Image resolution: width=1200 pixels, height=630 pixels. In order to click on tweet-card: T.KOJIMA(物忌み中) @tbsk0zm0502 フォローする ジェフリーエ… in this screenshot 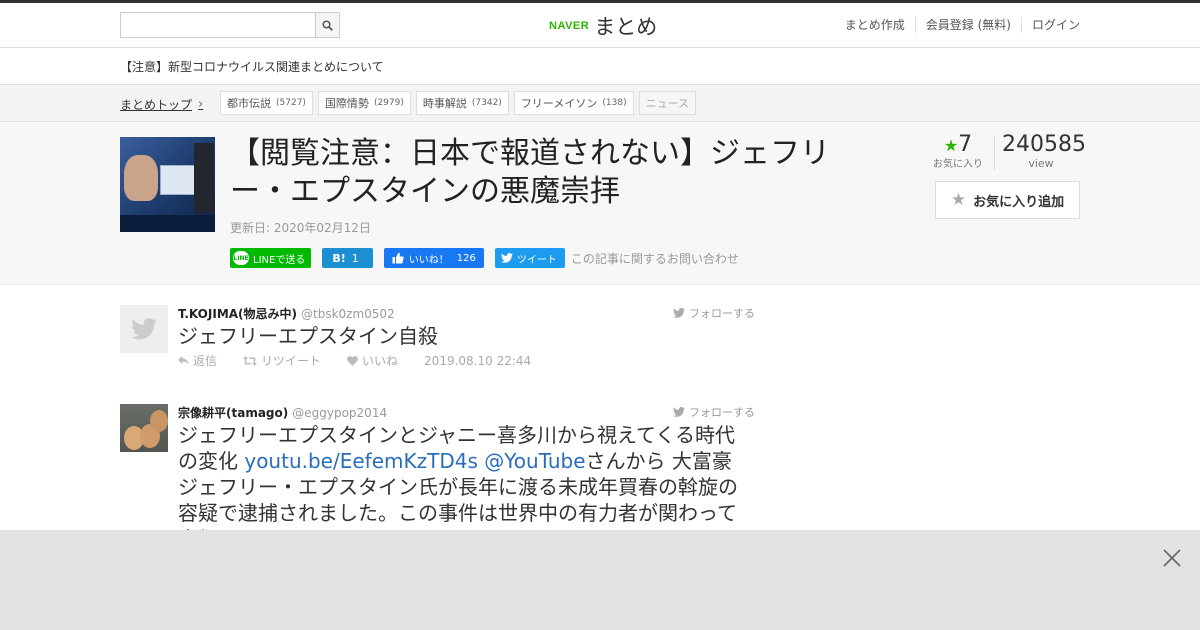, I will do `click(440, 340)`.